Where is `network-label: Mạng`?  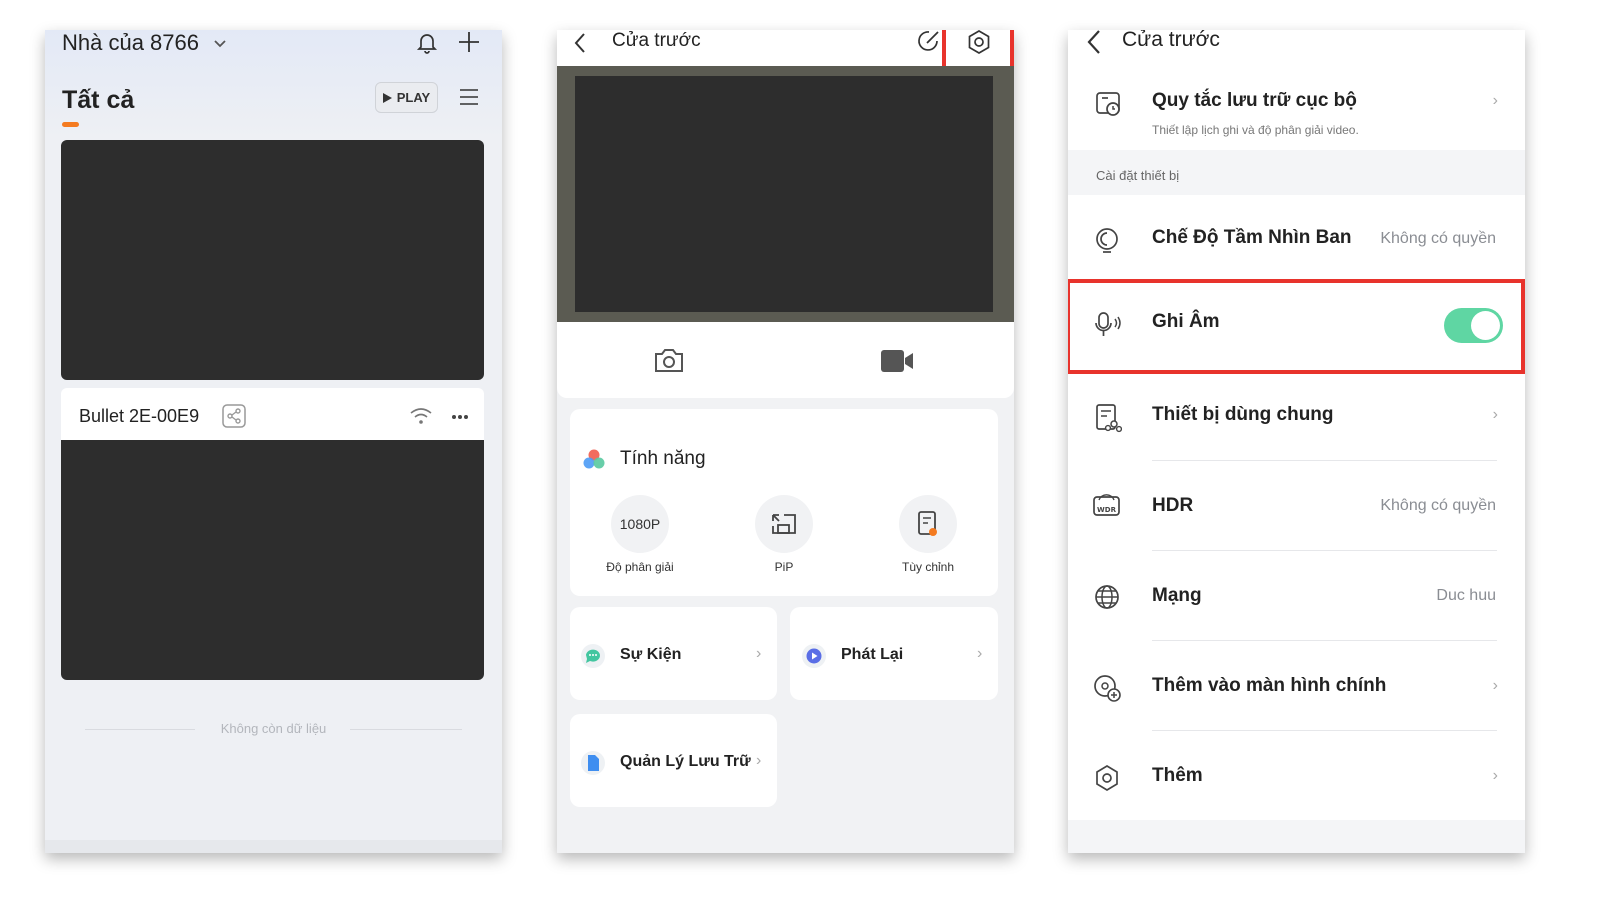
network-label: Mạng is located at coordinates (1177, 595).